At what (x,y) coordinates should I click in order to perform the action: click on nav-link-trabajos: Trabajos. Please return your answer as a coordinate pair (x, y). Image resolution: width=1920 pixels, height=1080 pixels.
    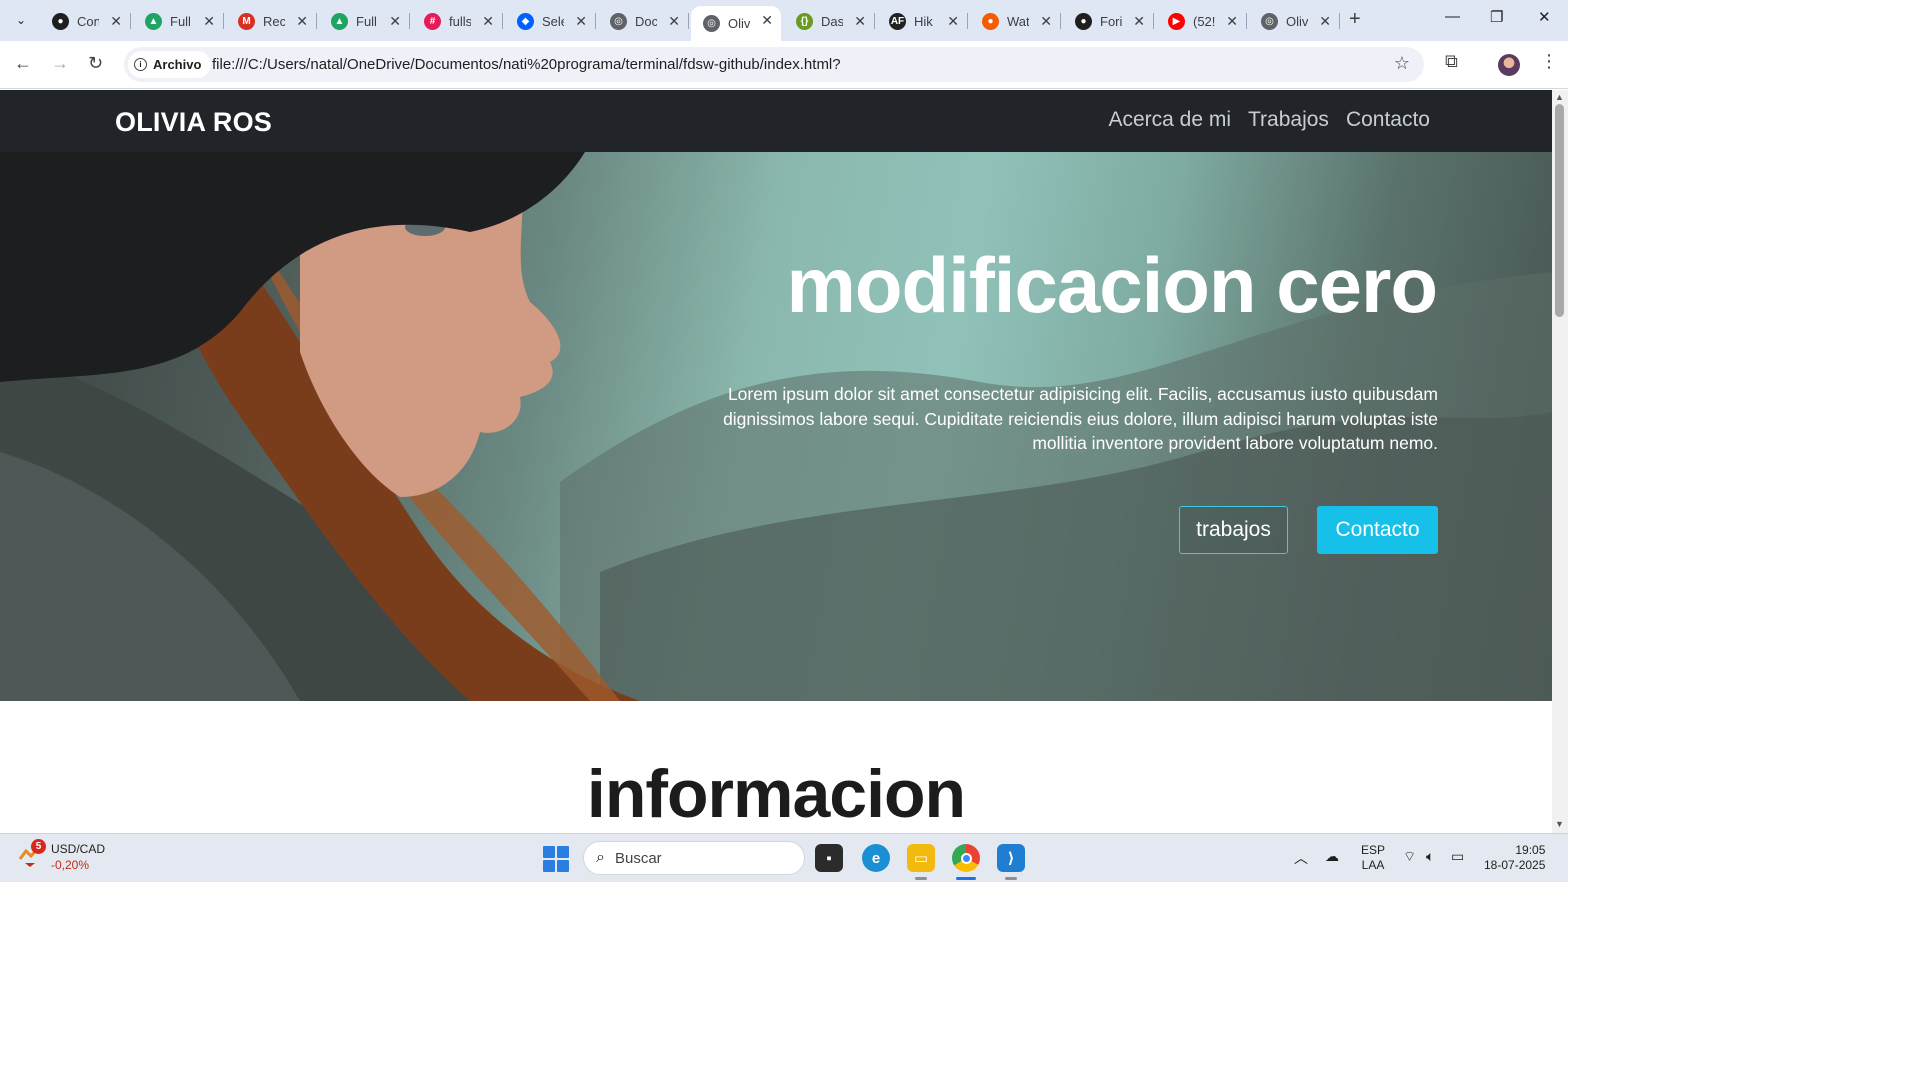
    Looking at the image, I should click on (1288, 120).